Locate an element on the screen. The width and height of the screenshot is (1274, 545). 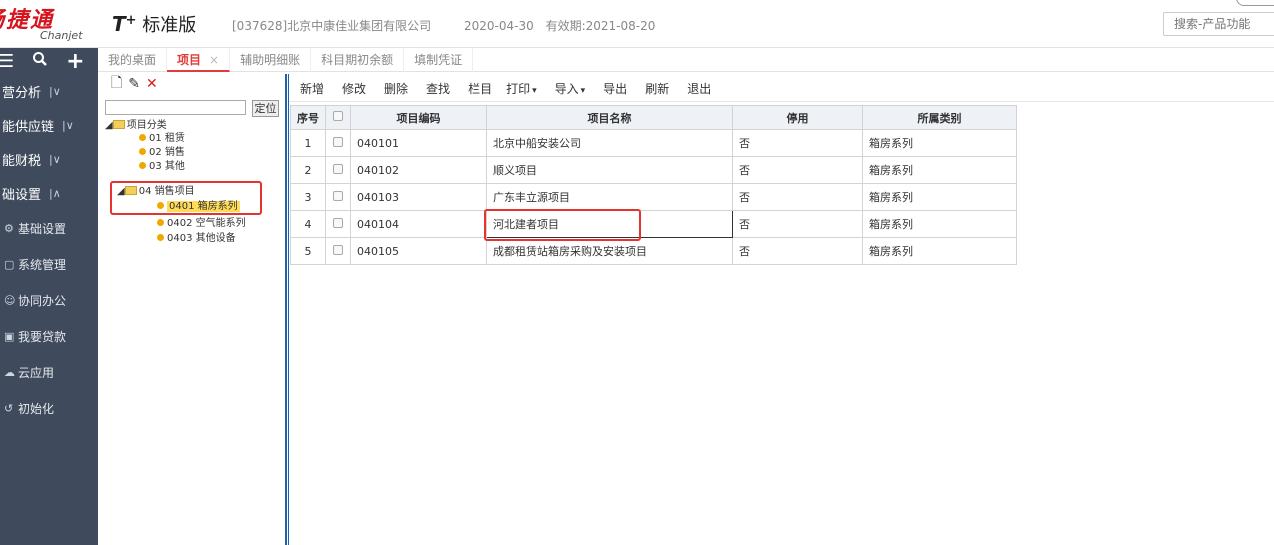
column-header-name: 项目名称 is located at coordinates (609, 117).